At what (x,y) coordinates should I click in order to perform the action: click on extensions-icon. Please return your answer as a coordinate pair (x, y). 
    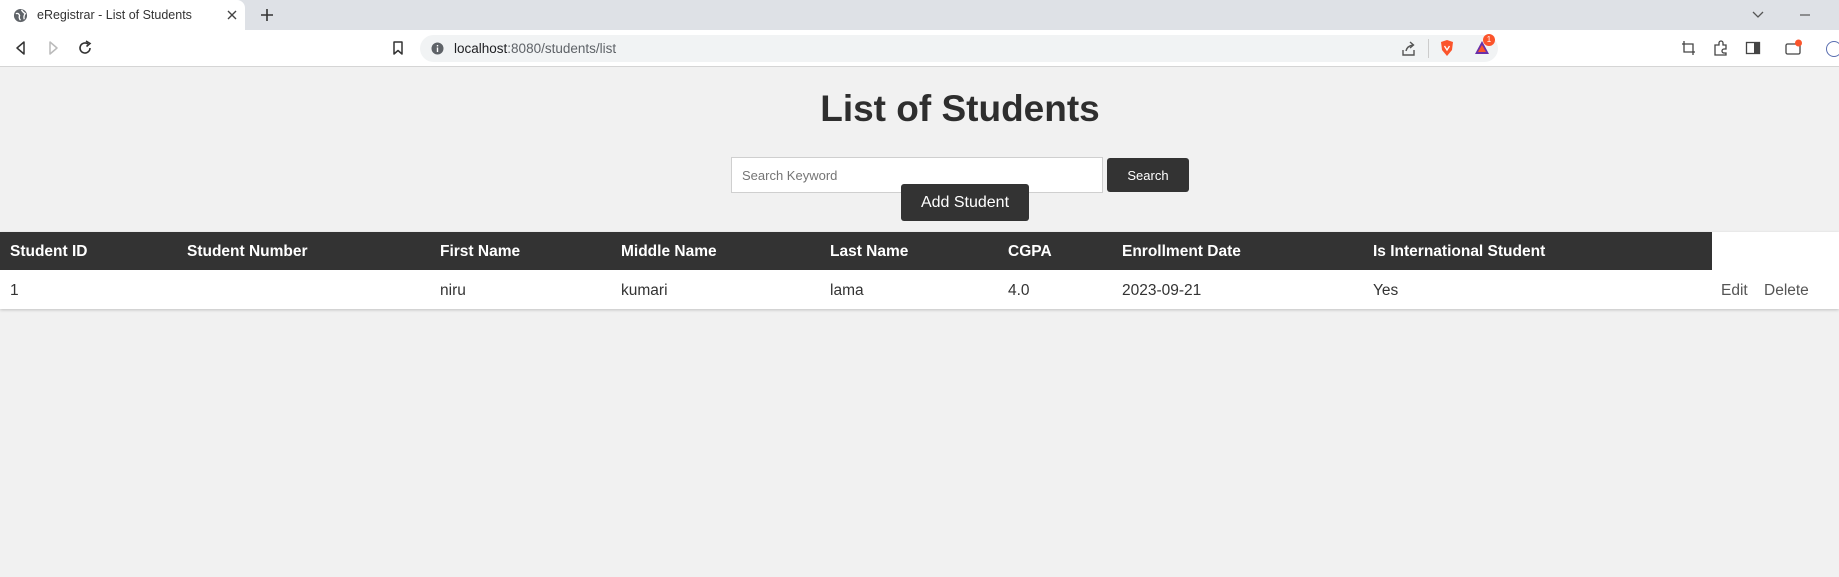
    Looking at the image, I should click on (1721, 48).